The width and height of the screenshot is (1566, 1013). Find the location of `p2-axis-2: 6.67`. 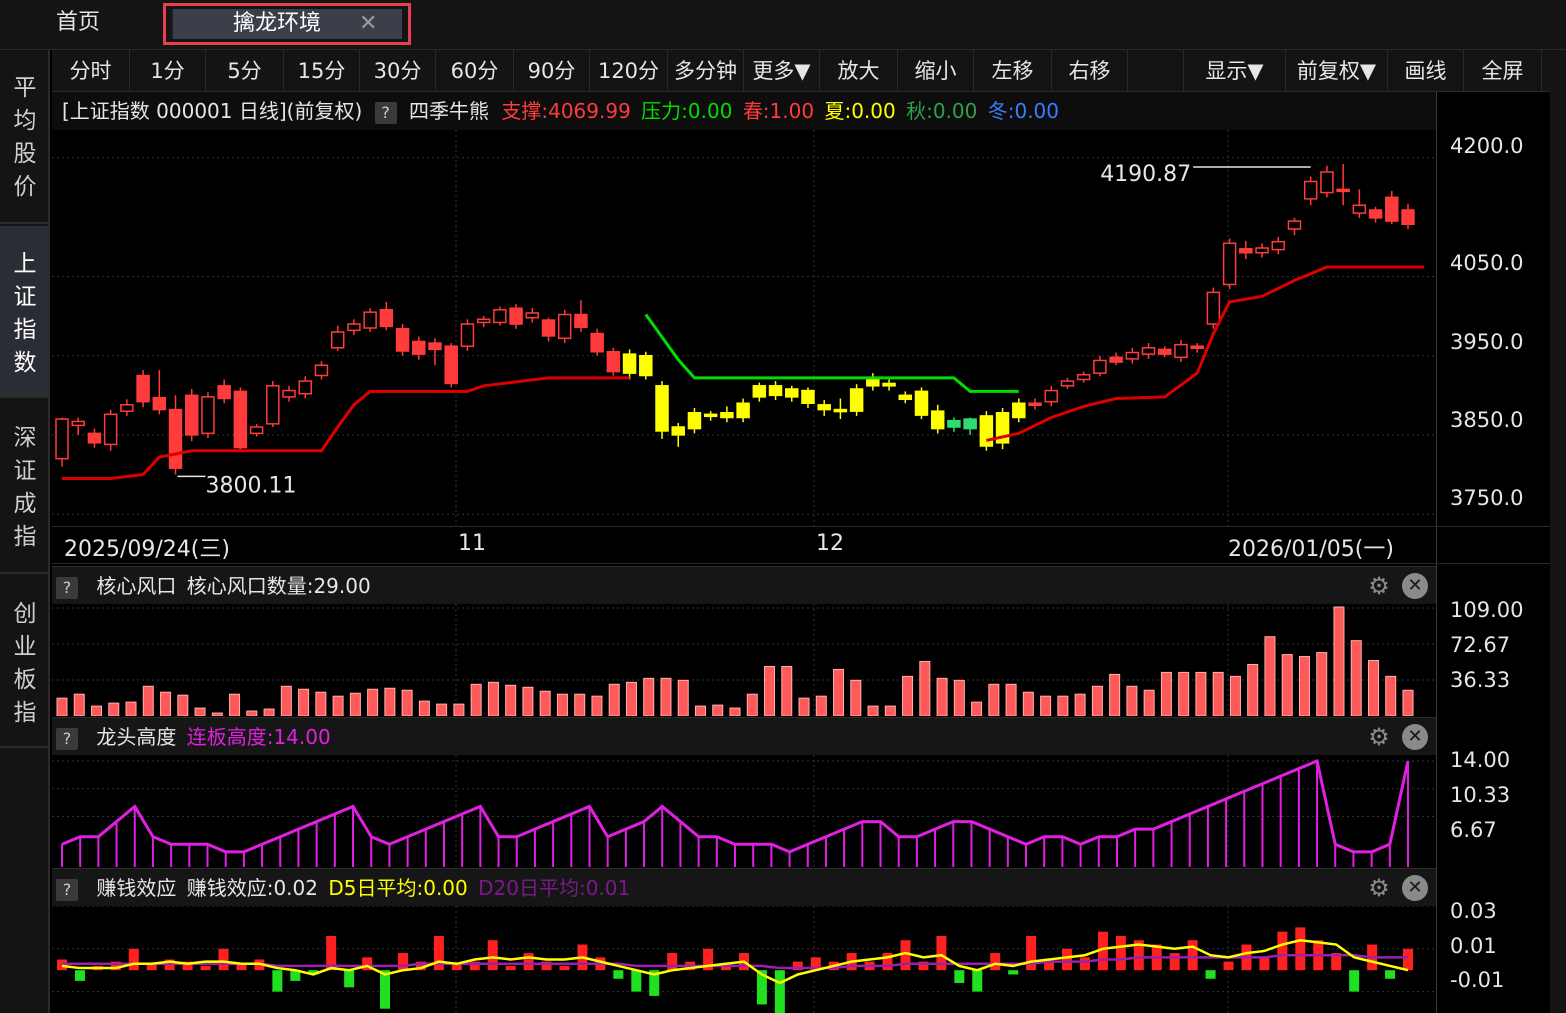

p2-axis-2: 6.67 is located at coordinates (1473, 830).